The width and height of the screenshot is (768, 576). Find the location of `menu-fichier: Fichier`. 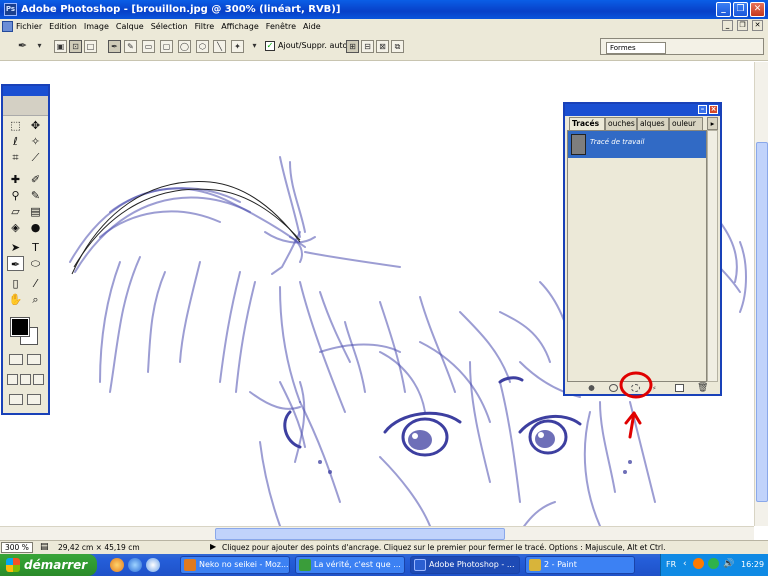

menu-fichier: Fichier is located at coordinates (29, 26).